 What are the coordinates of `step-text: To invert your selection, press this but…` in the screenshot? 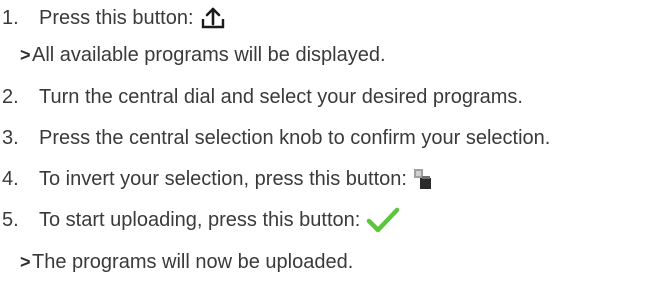 It's located at (223, 178).